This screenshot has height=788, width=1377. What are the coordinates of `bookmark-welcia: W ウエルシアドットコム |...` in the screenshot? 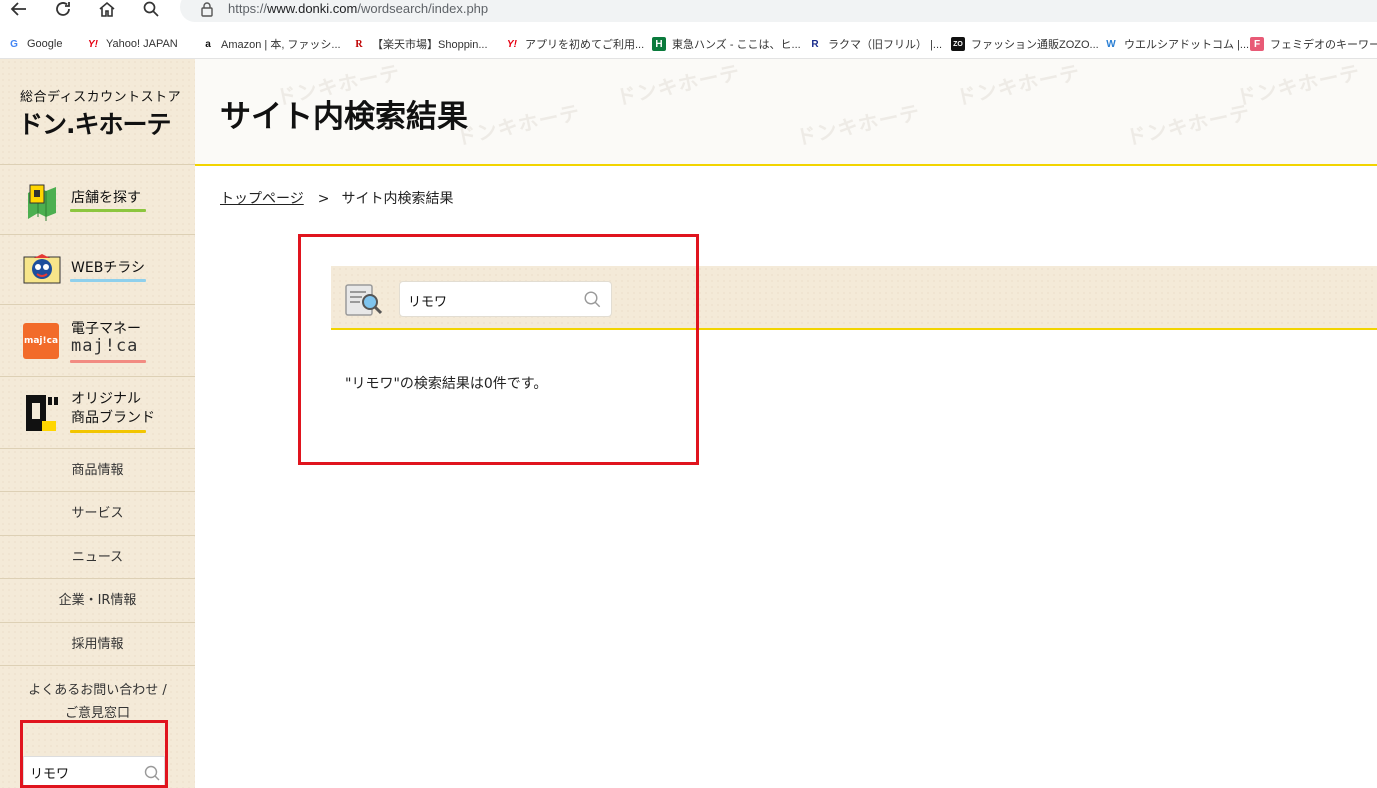 It's located at (1176, 44).